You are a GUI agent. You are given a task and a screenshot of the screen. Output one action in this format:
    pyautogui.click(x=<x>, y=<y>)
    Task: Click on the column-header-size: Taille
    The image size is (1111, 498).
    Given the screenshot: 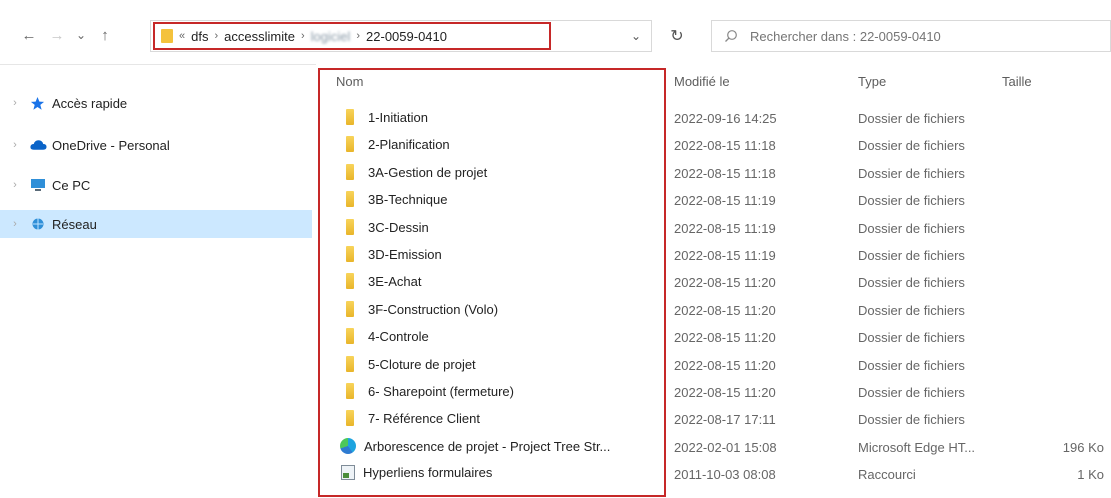 What is the action you would take?
    pyautogui.click(x=1017, y=81)
    